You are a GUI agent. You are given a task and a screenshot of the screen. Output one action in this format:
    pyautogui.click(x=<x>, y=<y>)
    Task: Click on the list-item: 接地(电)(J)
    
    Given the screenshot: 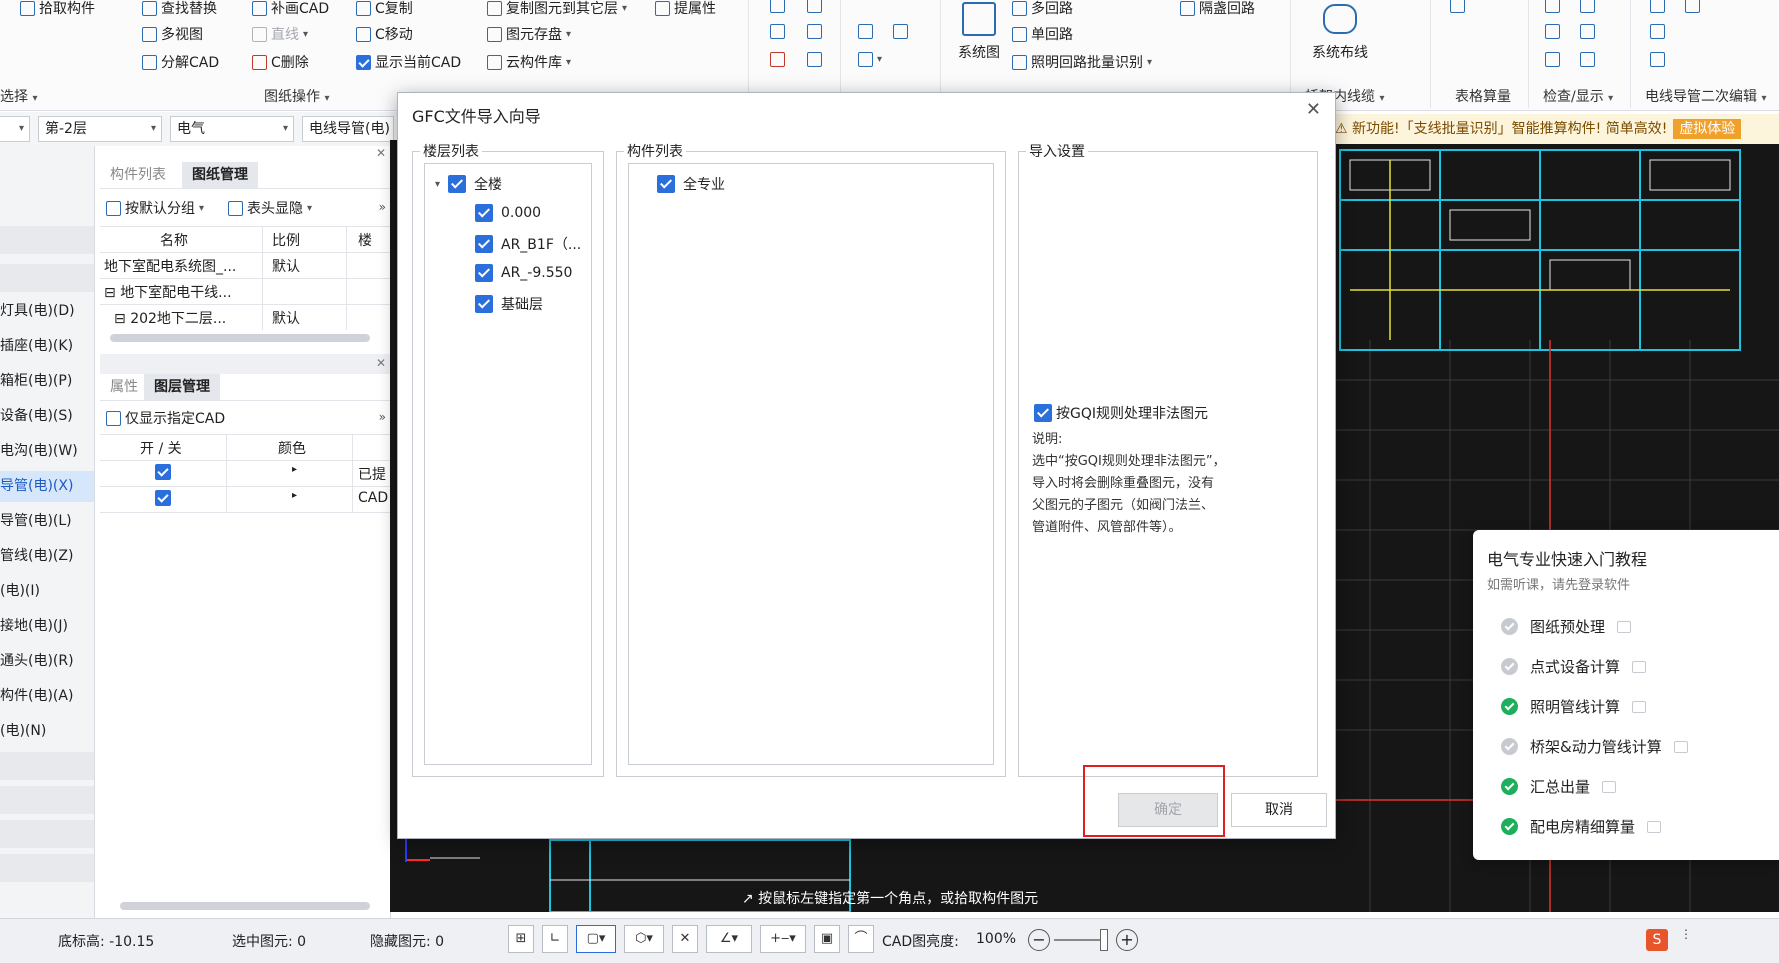 What is the action you would take?
    pyautogui.click(x=47, y=626)
    